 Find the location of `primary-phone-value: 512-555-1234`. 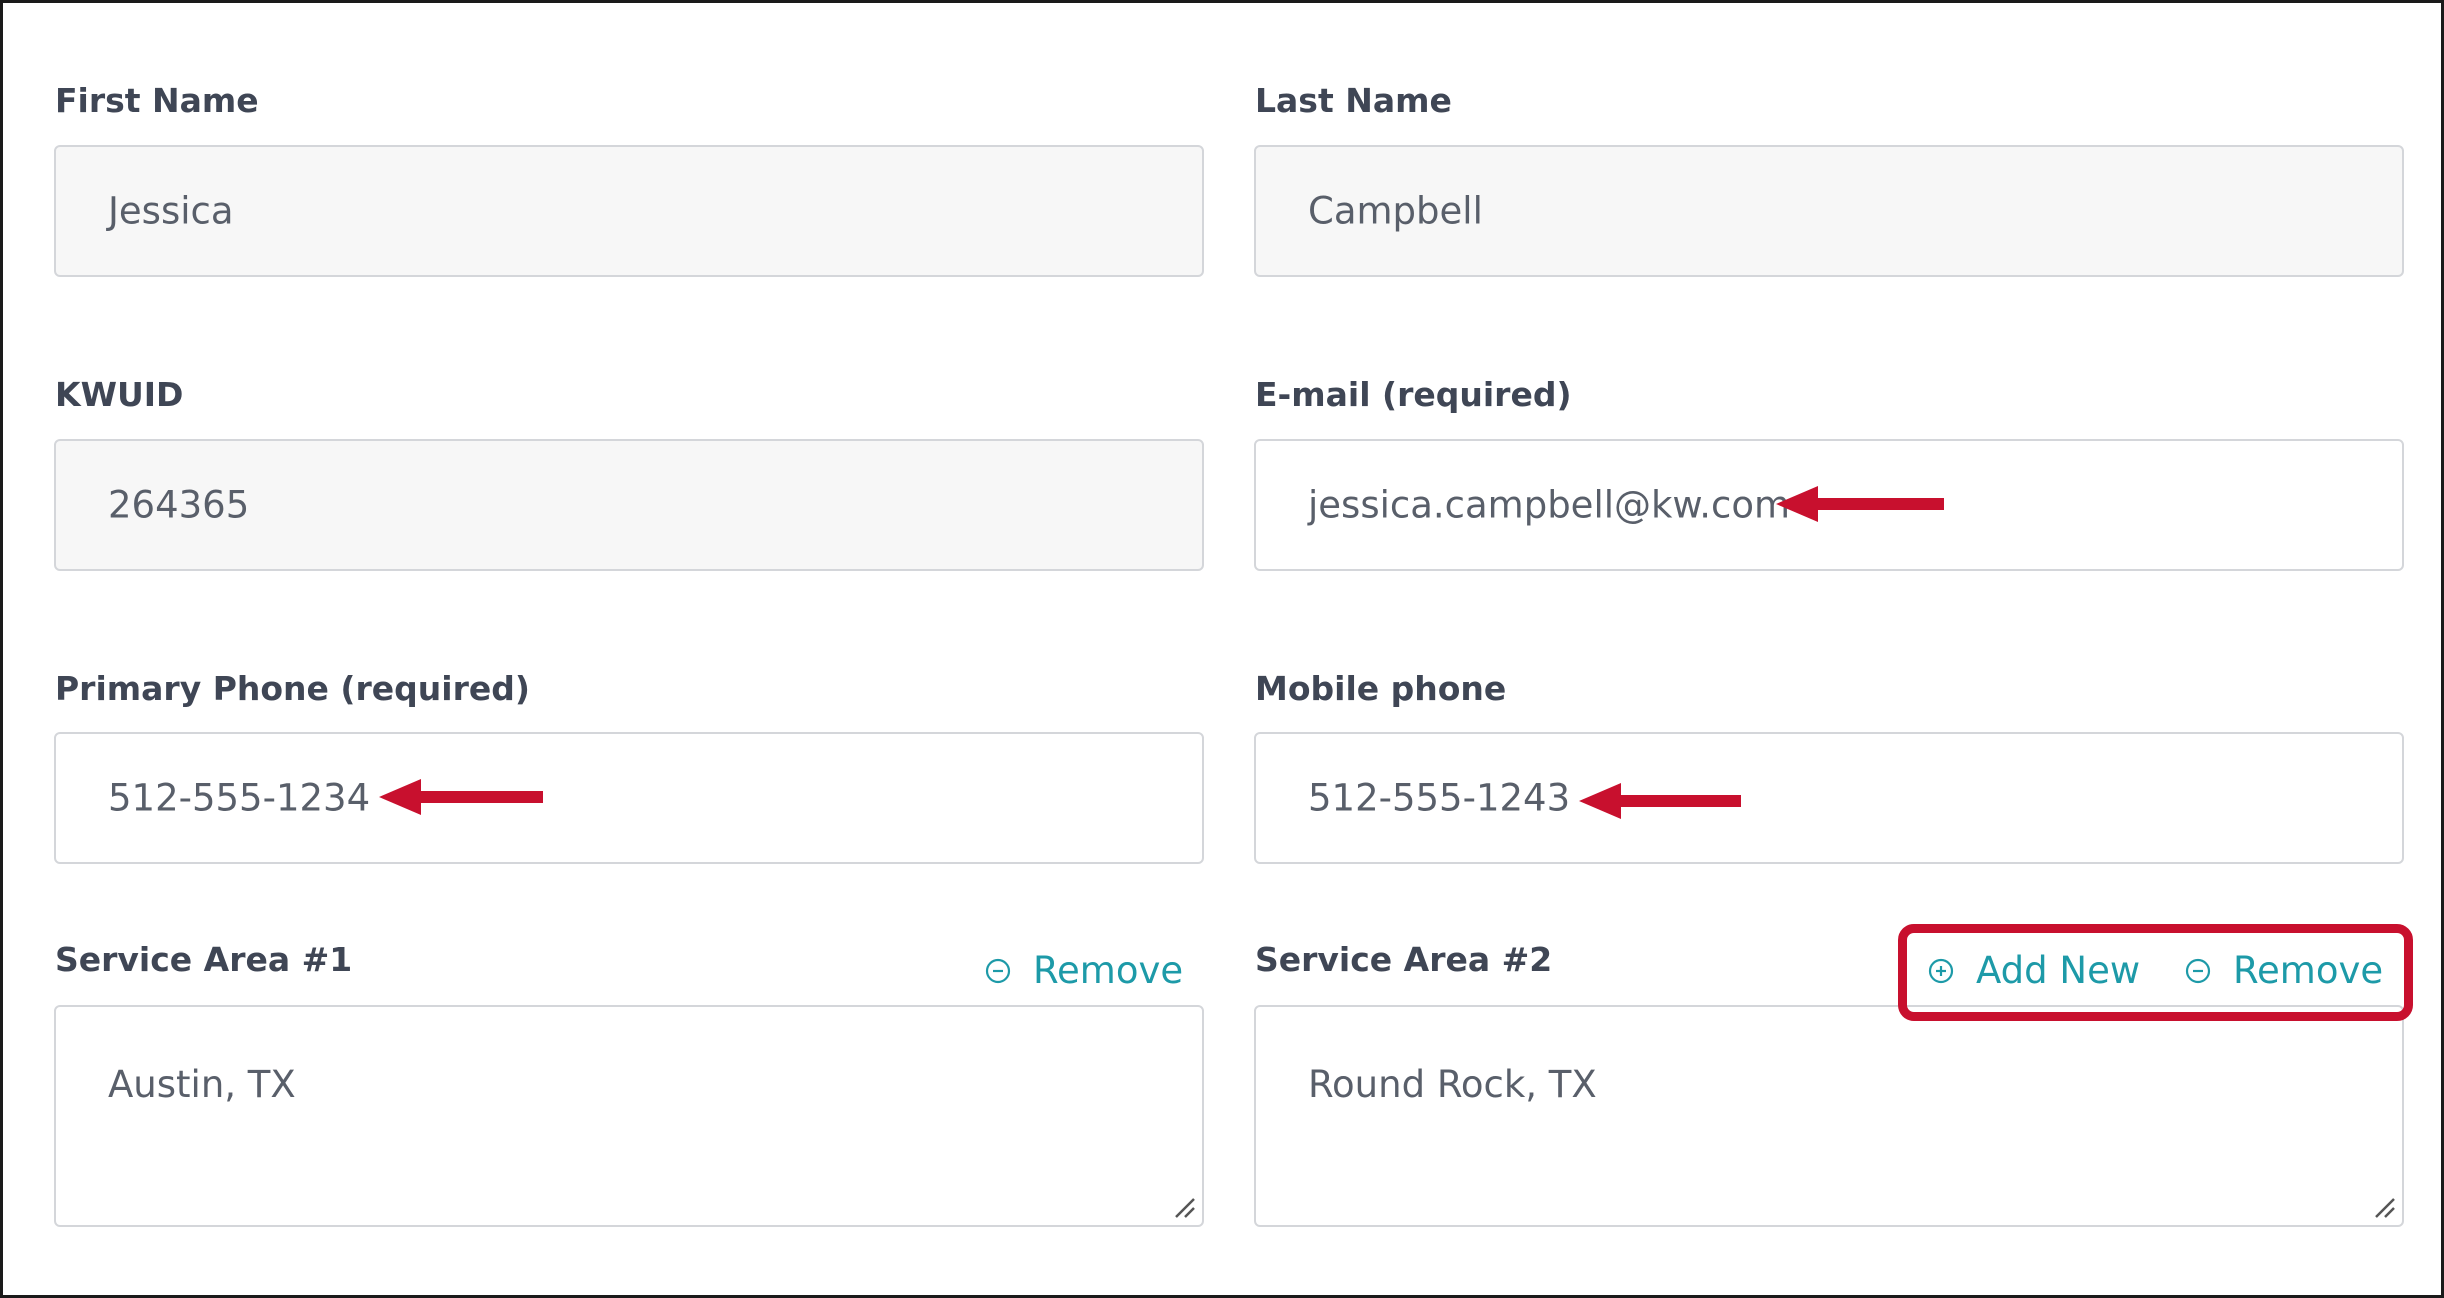

primary-phone-value: 512-555-1234 is located at coordinates (239, 798).